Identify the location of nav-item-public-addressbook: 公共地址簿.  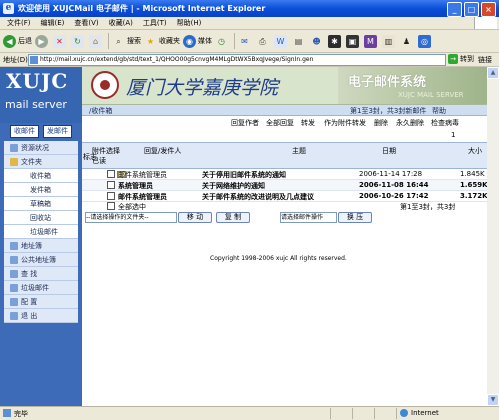
(41, 260).